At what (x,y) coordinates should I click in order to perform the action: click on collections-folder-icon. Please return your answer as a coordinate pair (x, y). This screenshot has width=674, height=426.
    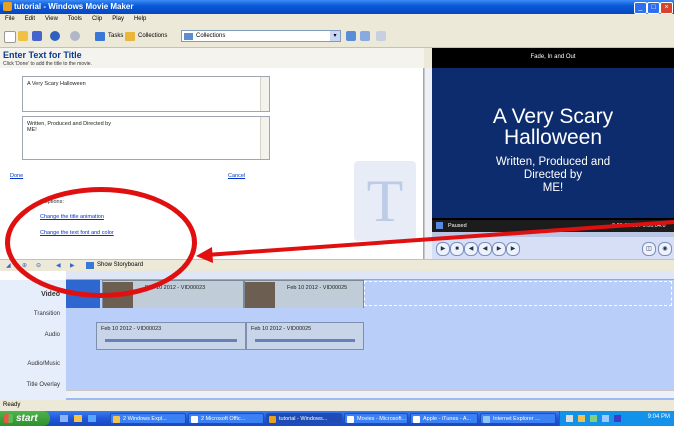
    Looking at the image, I should click on (188, 36).